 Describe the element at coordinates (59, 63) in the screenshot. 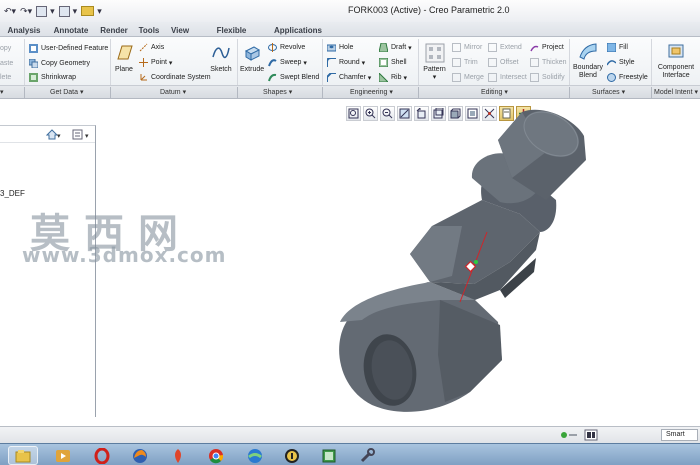

I see `copy-geometry-button: Copy Geometry` at that location.